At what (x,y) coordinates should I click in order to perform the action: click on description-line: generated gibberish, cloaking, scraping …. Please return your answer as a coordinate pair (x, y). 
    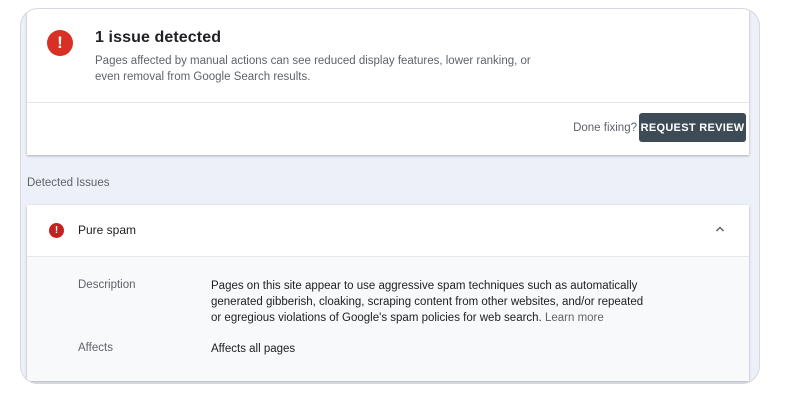
    Looking at the image, I should click on (427, 302).